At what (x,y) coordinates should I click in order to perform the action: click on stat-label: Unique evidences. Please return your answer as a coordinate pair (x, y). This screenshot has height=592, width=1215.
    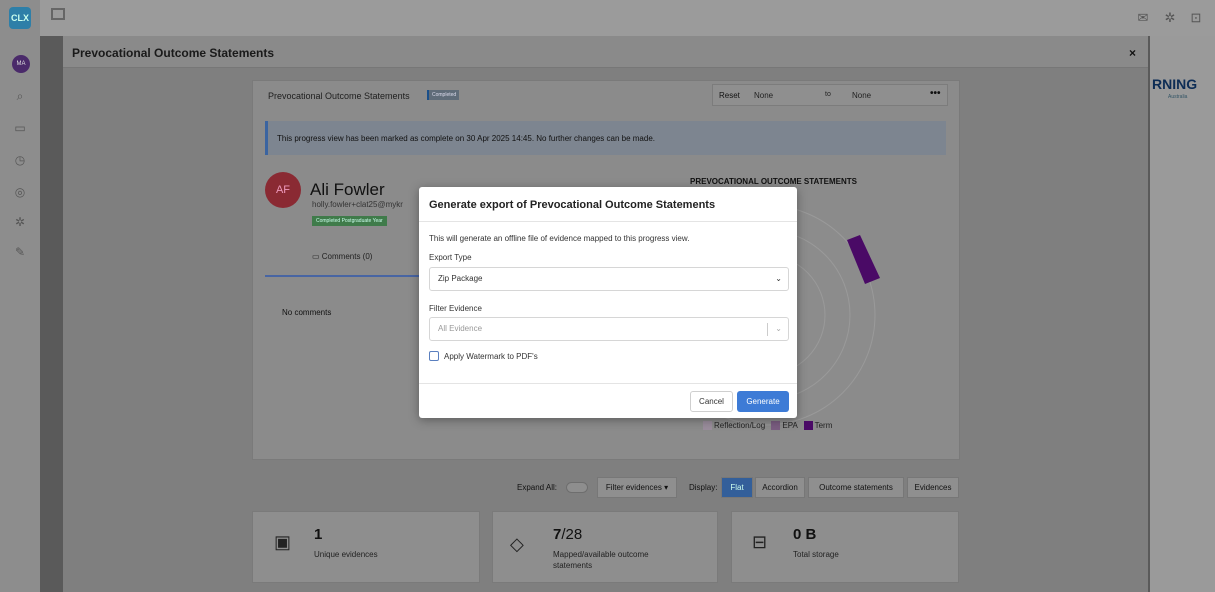
    Looking at the image, I should click on (346, 554).